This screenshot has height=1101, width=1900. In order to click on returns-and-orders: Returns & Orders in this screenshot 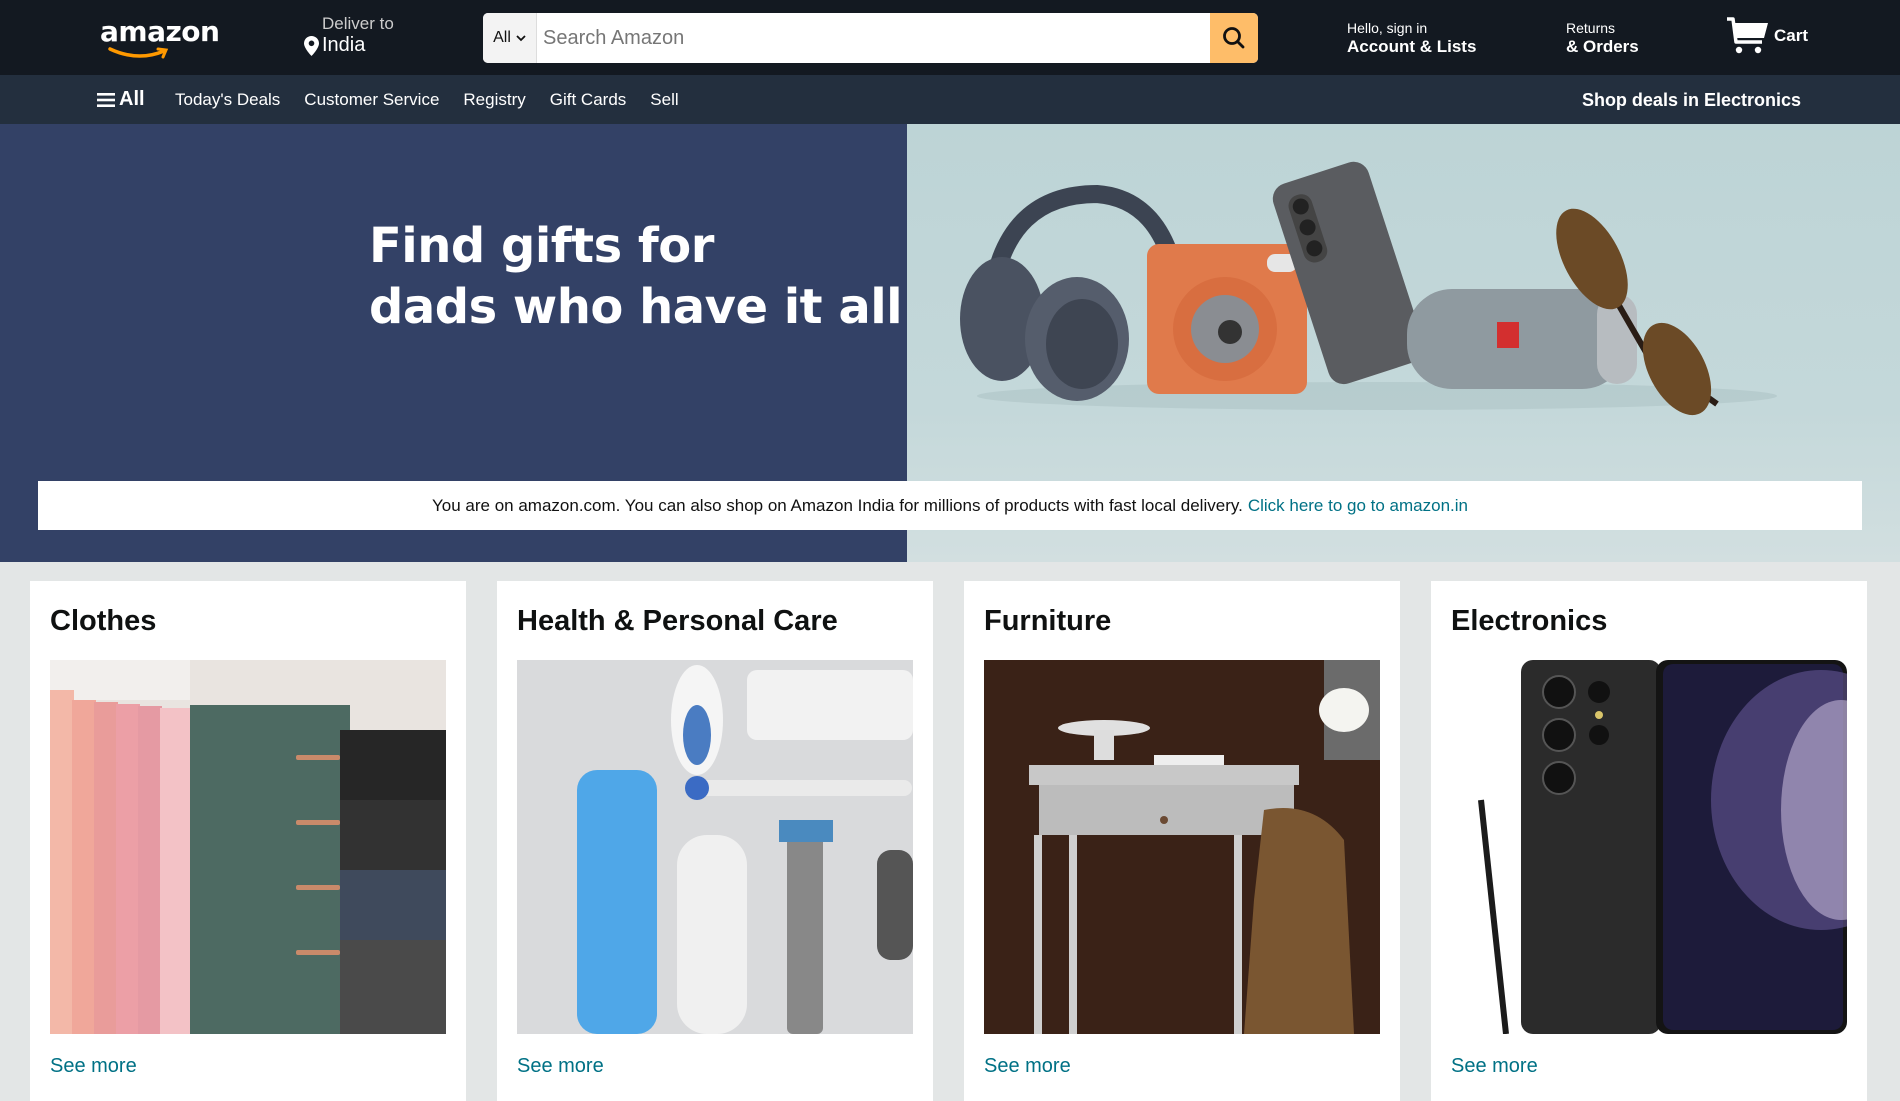, I will do `click(1602, 38)`.